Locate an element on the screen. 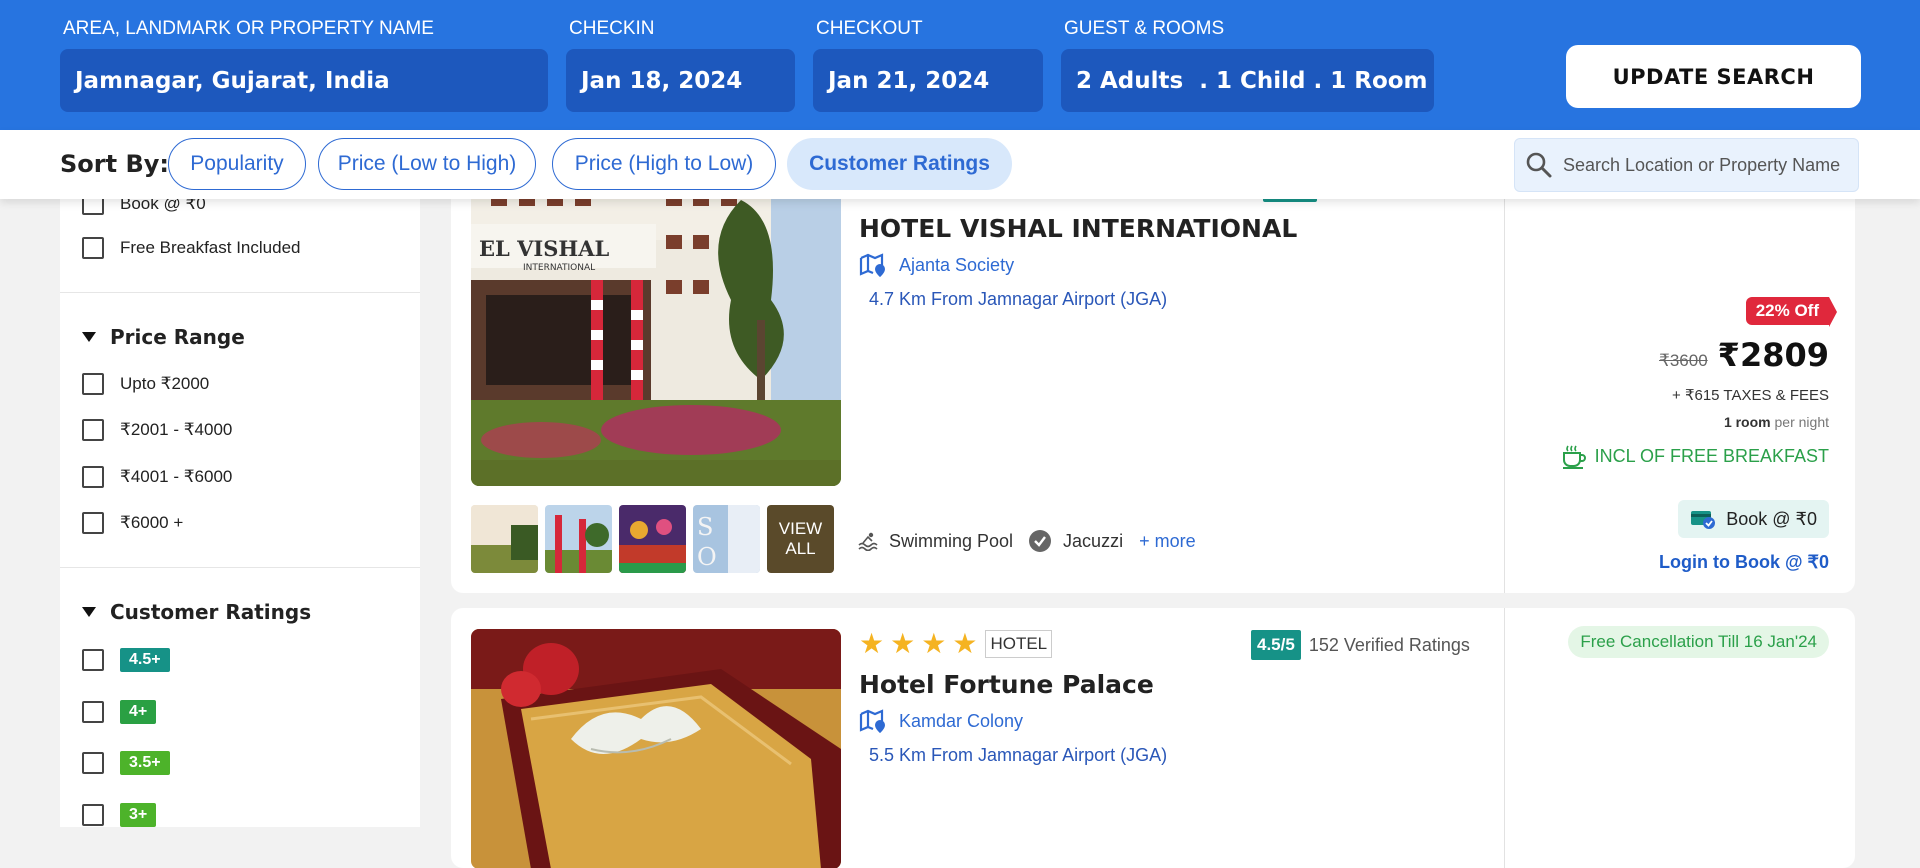  login-to-book-link: Login to Book @ ₹0 is located at coordinates (1744, 562).